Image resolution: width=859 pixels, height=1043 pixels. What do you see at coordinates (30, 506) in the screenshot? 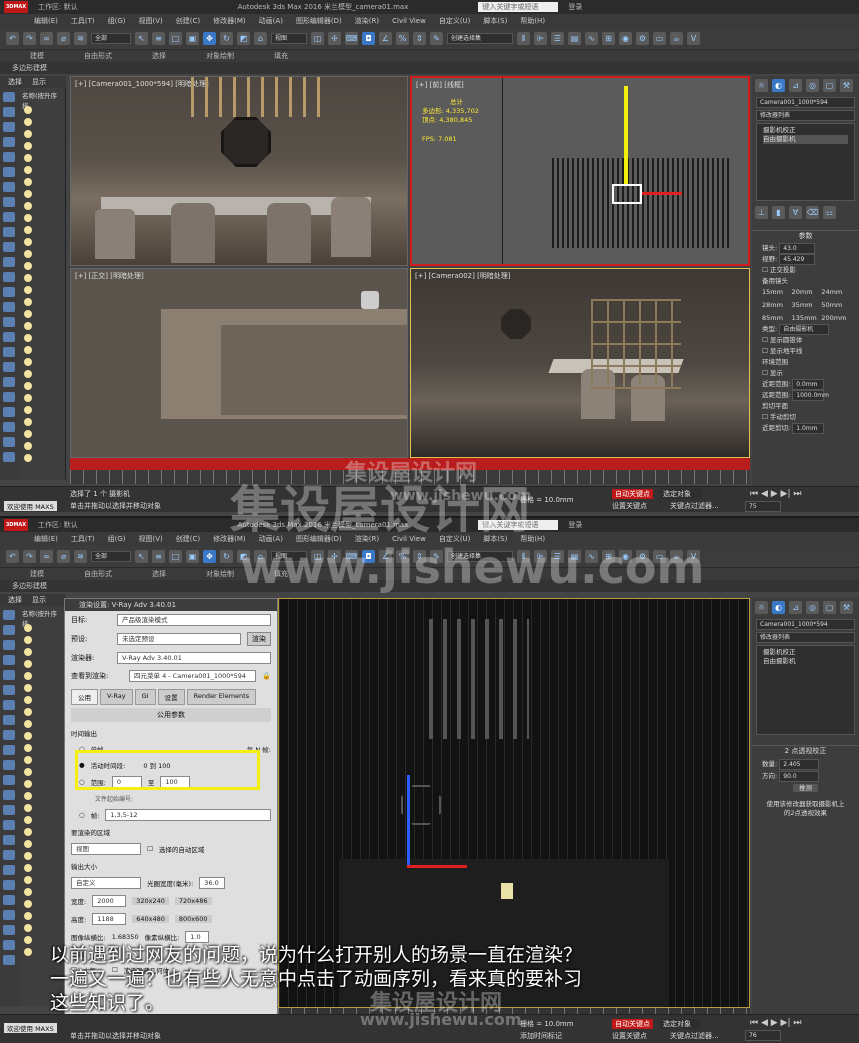
I see `maxscript-listener: 欢迎使用 MAXS` at bounding box center [30, 506].